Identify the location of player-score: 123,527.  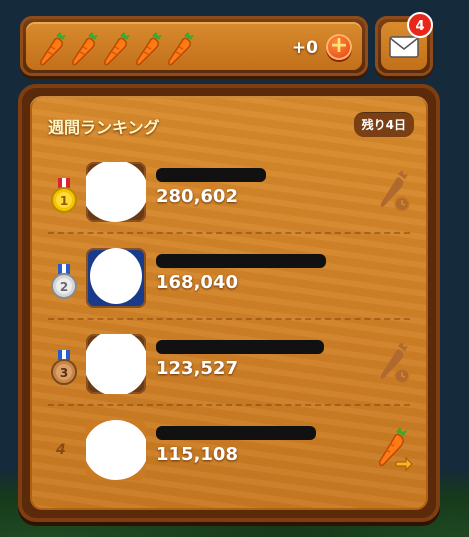
(197, 368).